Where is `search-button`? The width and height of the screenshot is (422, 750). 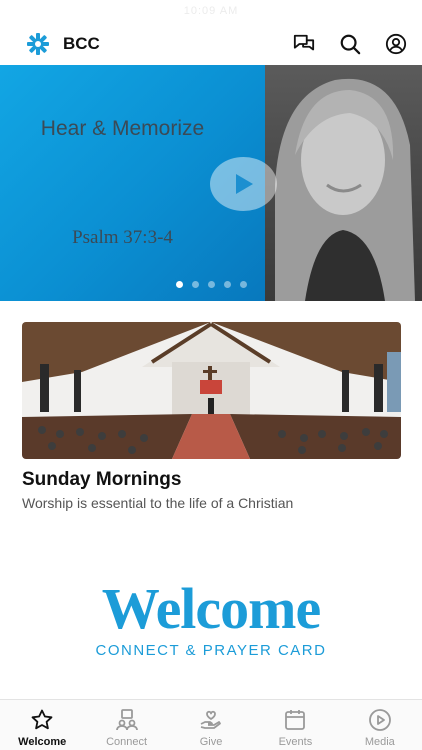 search-button is located at coordinates (350, 44).